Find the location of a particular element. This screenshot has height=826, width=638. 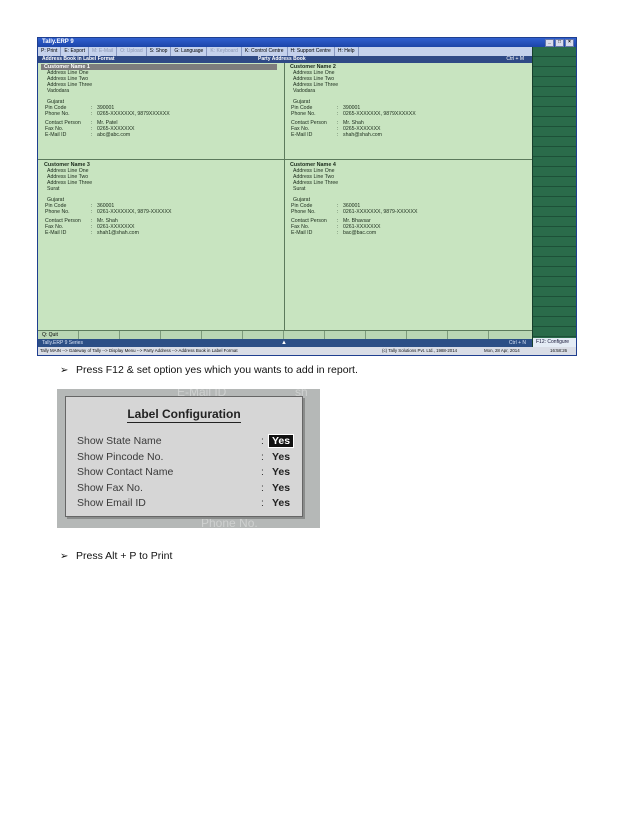

background-field-label: Phone No. is located at coordinates (229, 522).